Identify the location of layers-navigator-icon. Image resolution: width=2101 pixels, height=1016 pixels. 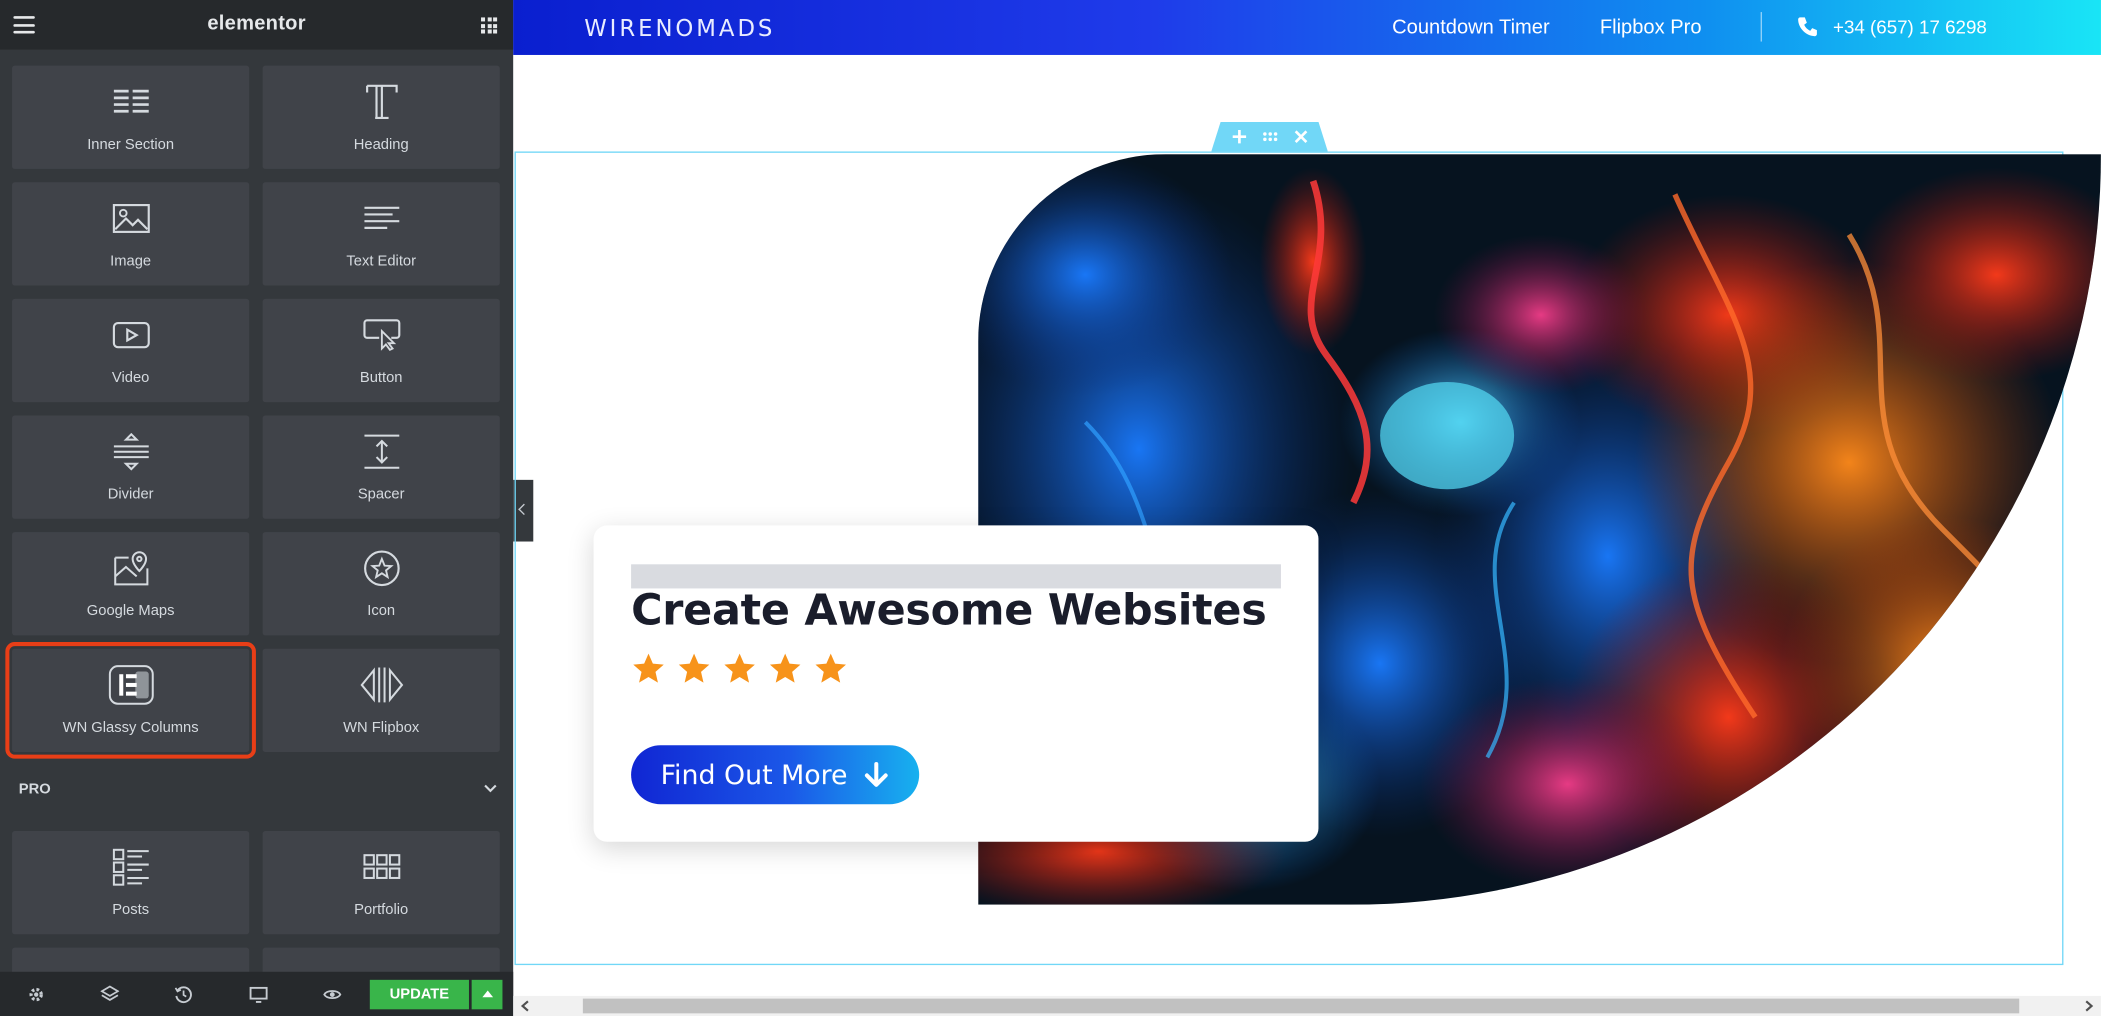
(110, 994).